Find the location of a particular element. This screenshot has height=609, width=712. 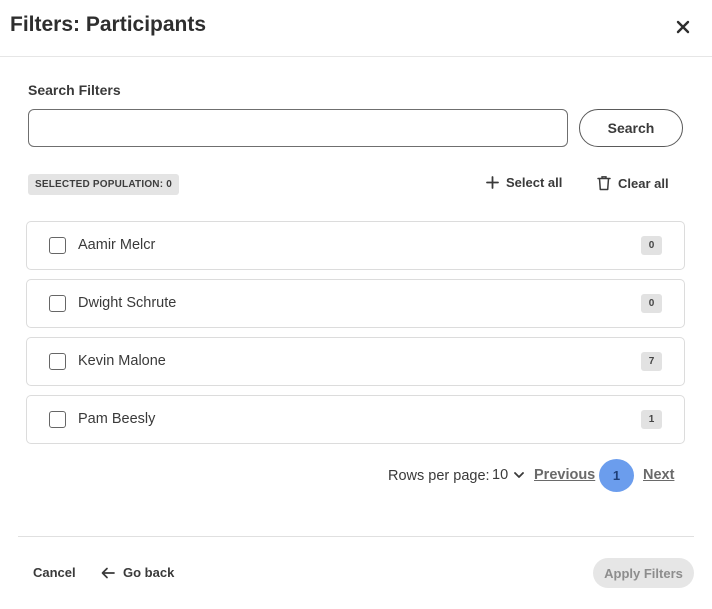

clear-all-label: Clear all is located at coordinates (643, 183).